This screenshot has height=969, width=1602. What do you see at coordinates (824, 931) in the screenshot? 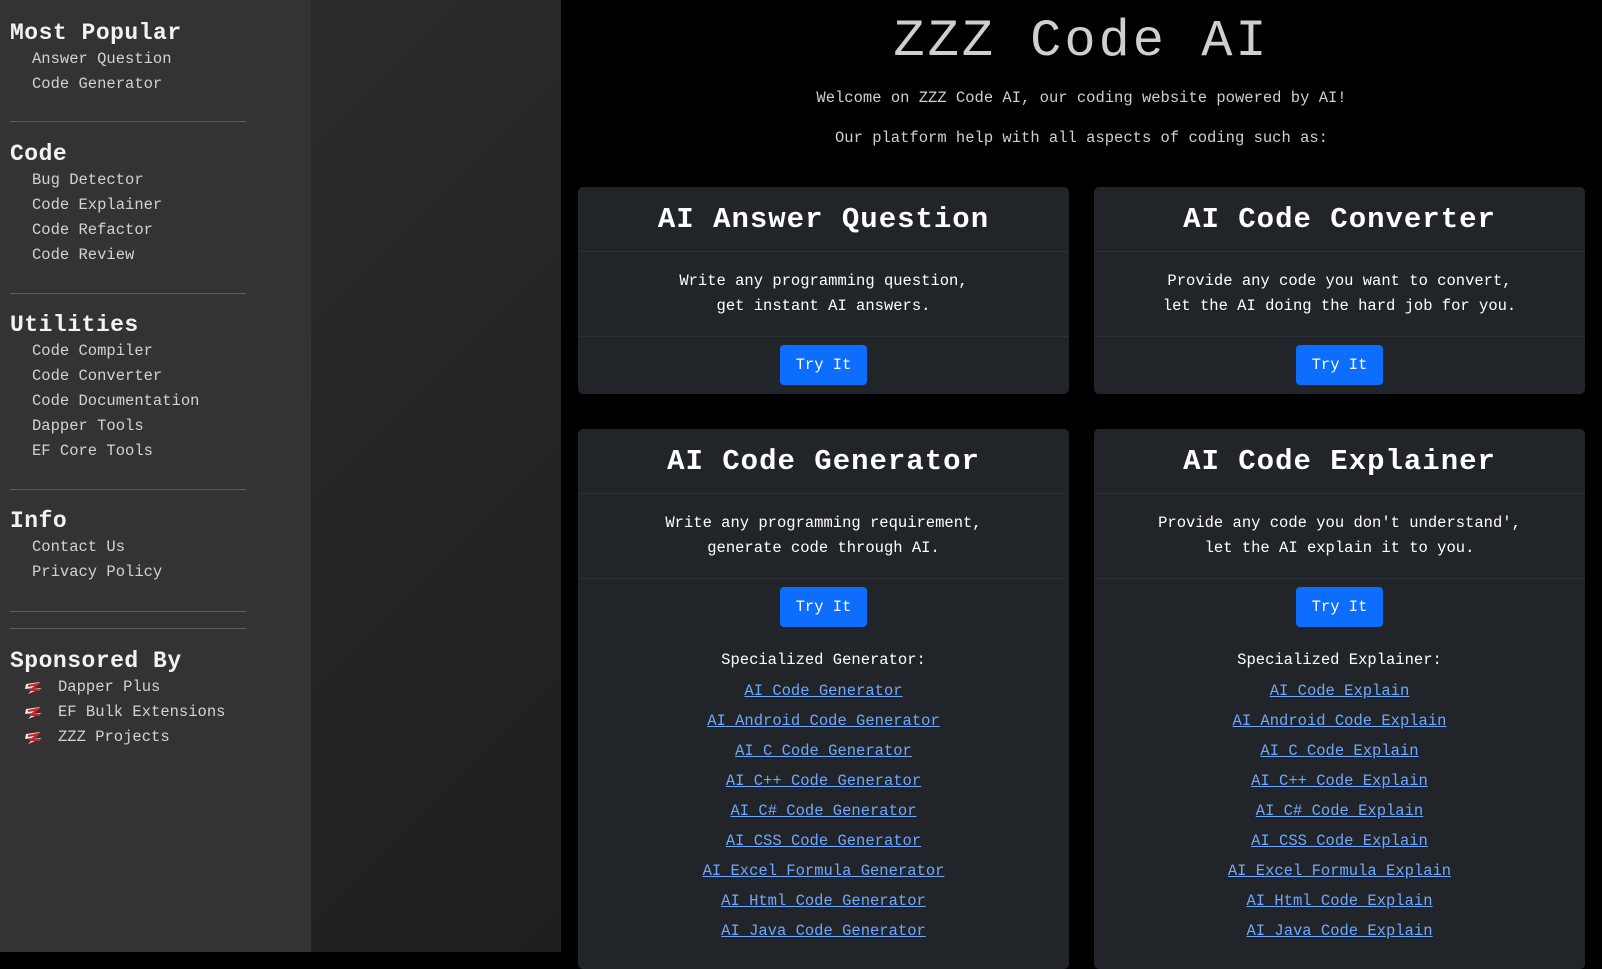
I see `specialized-link: AI Java Code Generator` at bounding box center [824, 931].